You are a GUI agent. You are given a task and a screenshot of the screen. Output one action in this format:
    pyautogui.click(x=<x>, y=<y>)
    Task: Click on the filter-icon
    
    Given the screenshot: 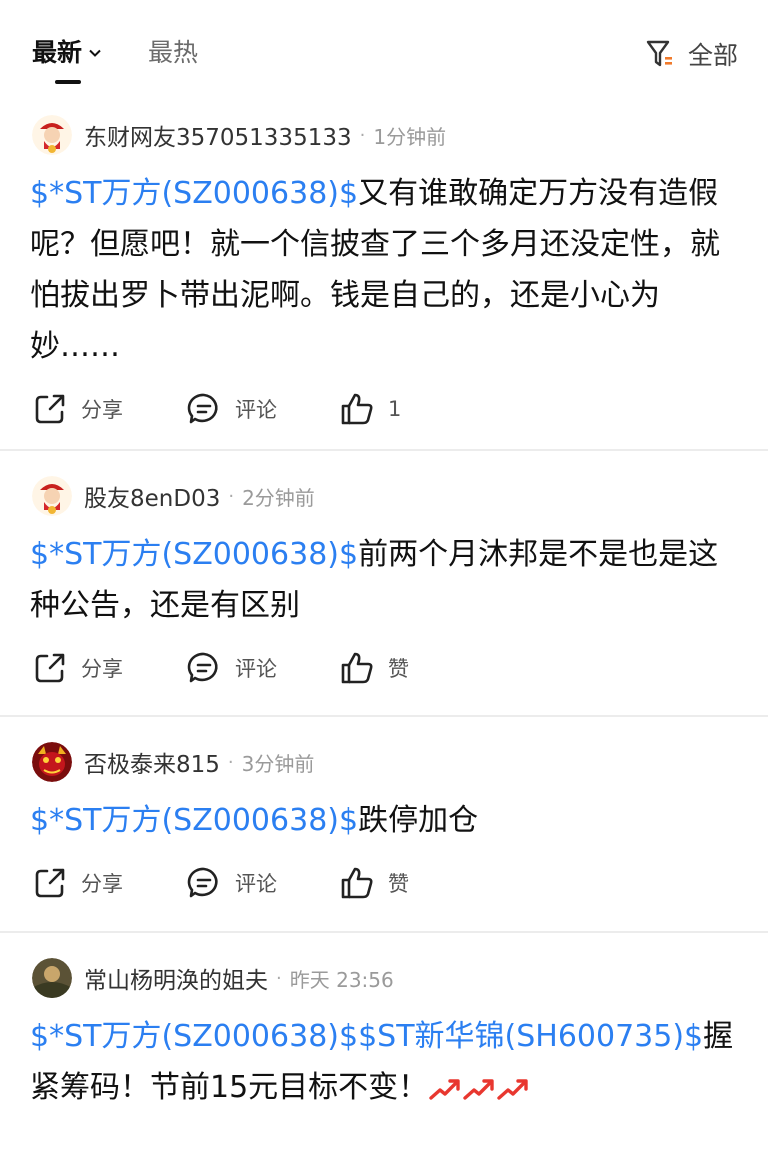 What is the action you would take?
    pyautogui.click(x=659, y=53)
    